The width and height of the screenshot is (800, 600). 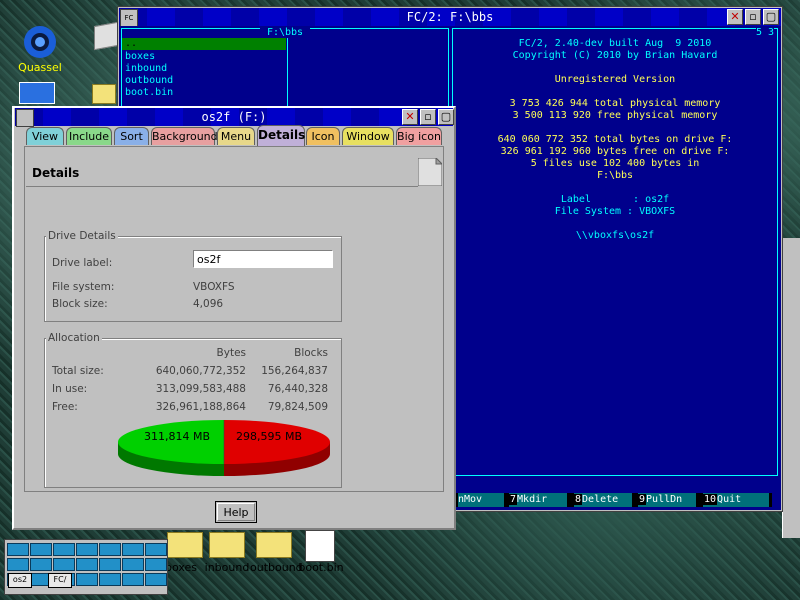 What do you see at coordinates (446, 117) in the screenshot?
I see `props-maximize-button: ▢` at bounding box center [446, 117].